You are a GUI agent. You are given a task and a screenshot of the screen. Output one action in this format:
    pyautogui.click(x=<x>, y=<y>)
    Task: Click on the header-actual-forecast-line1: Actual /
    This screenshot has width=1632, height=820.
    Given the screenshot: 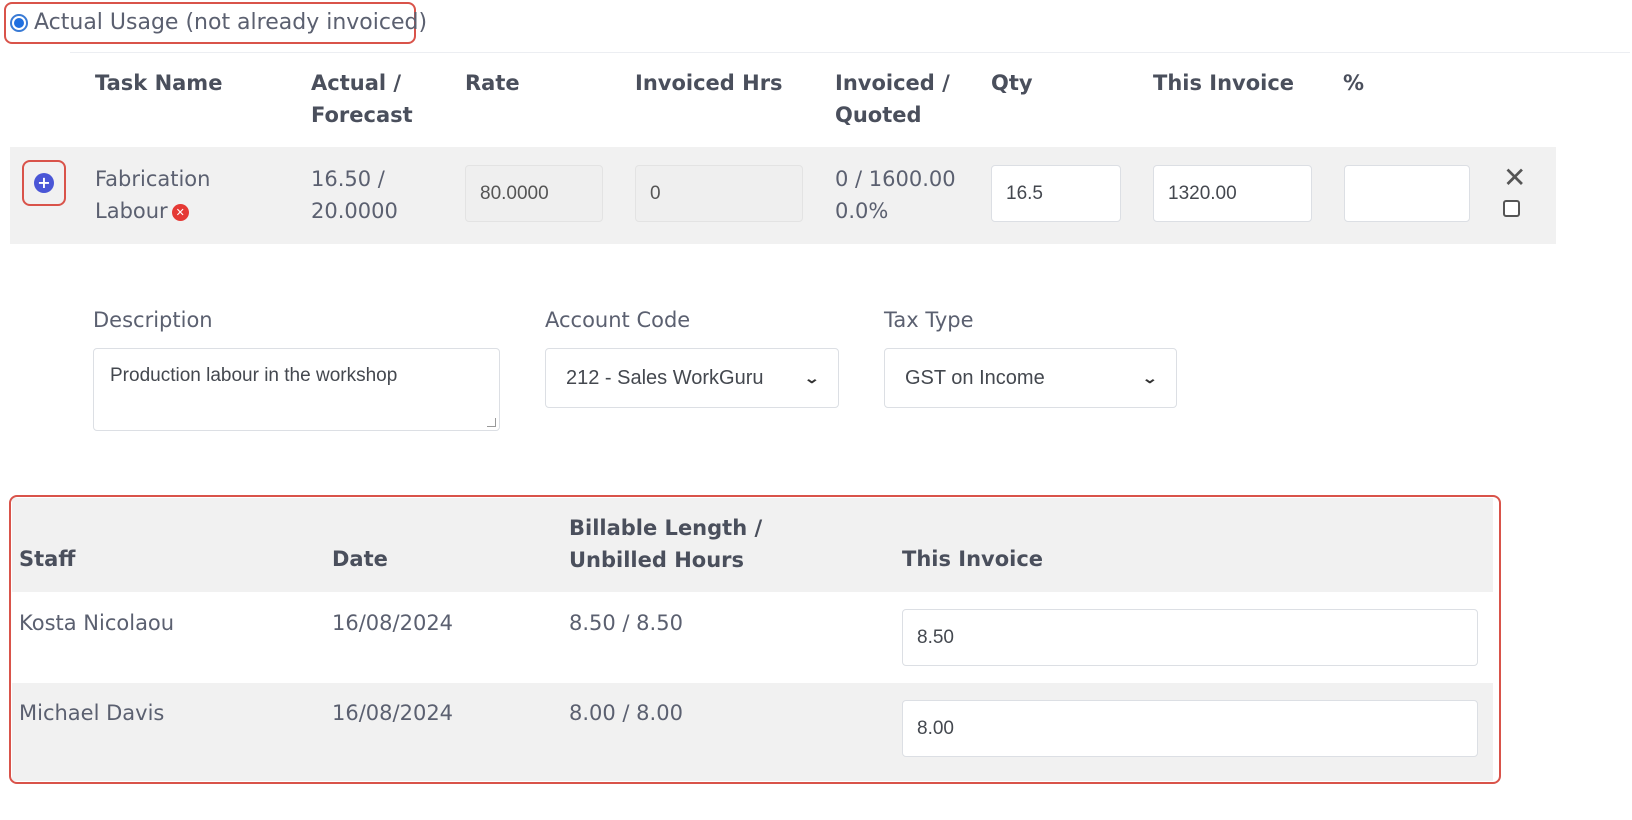 What is the action you would take?
    pyautogui.click(x=356, y=83)
    